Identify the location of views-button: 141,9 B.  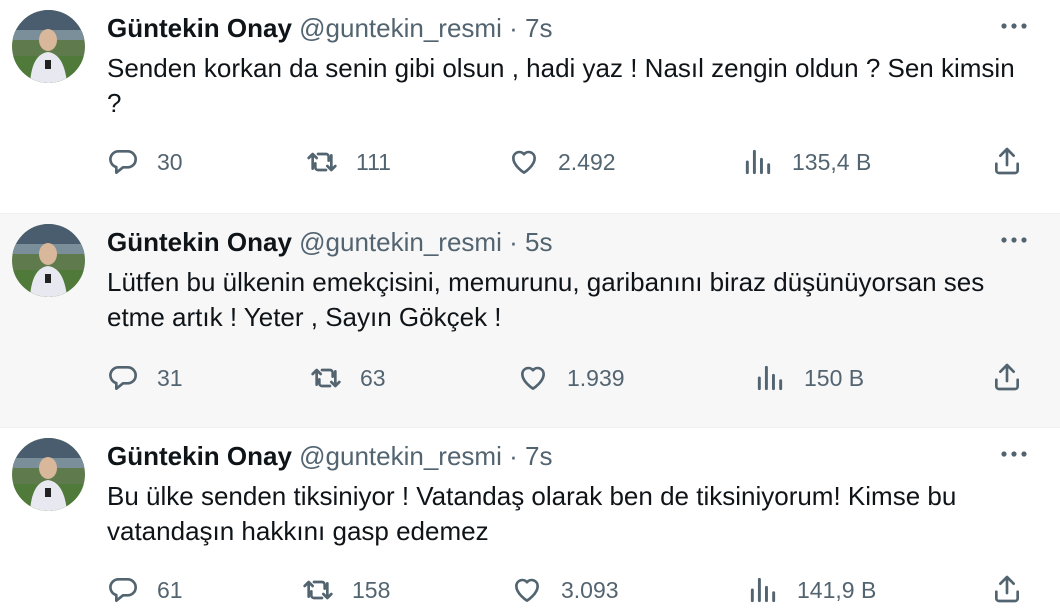
(811, 590).